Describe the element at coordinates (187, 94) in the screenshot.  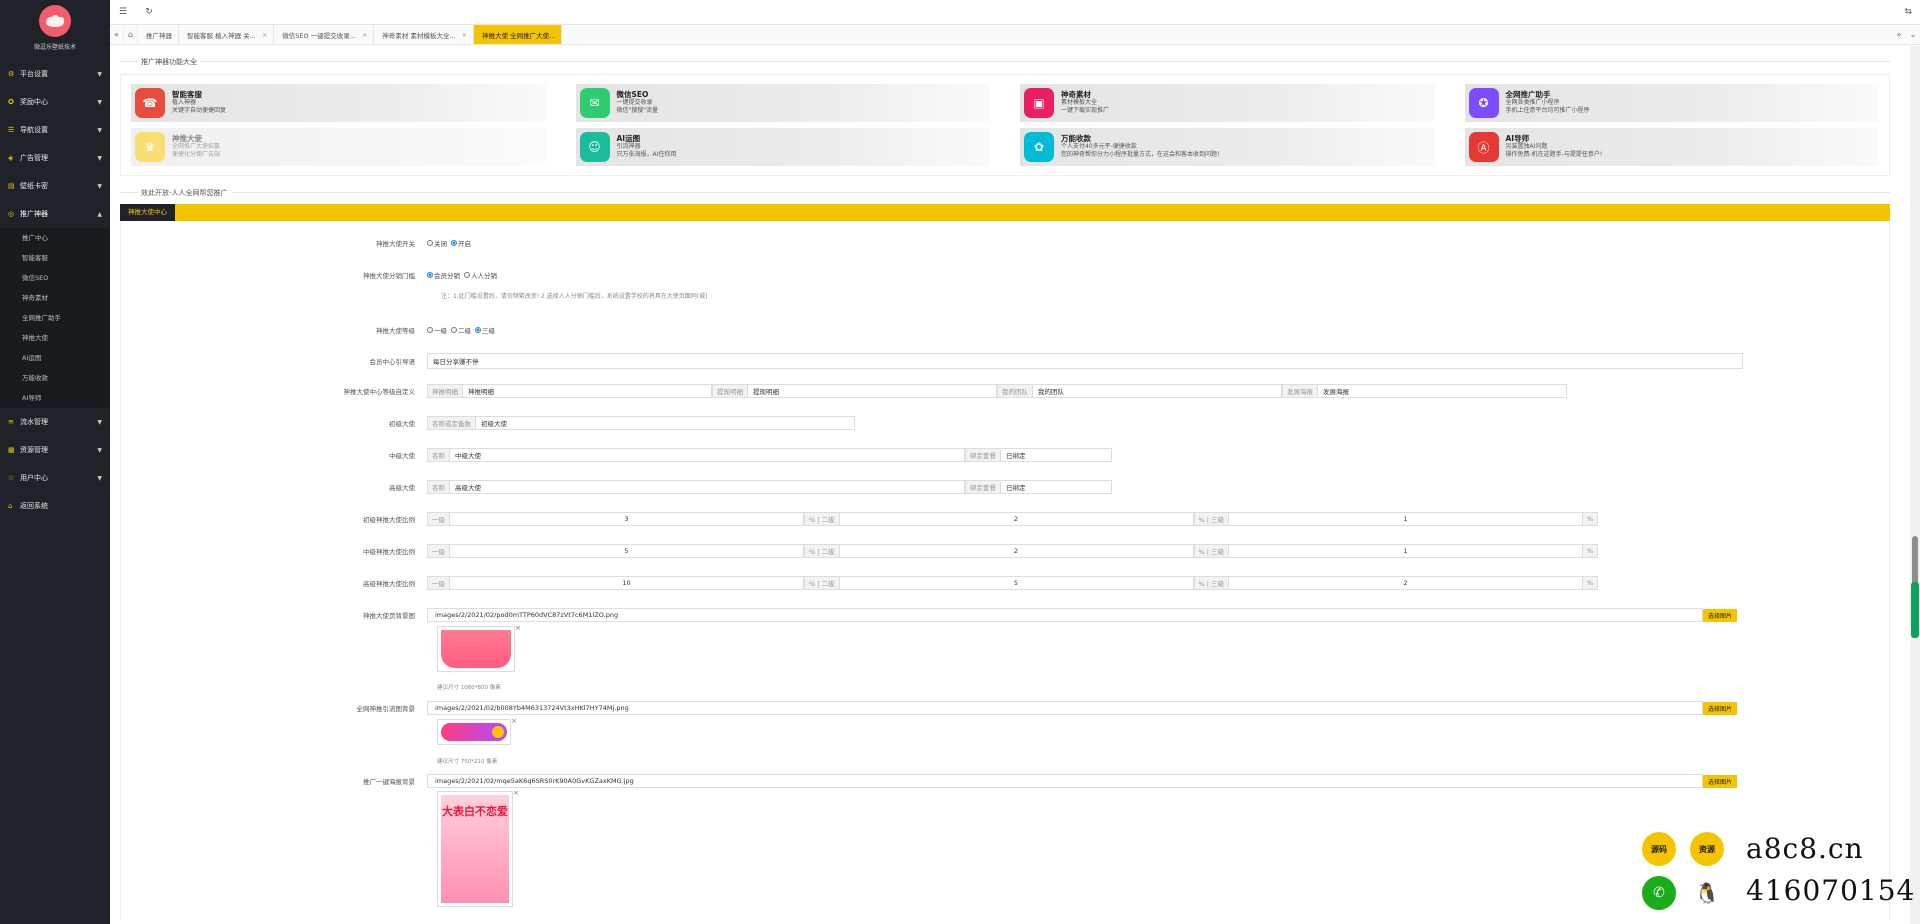
I see `card-title: 智能客服` at that location.